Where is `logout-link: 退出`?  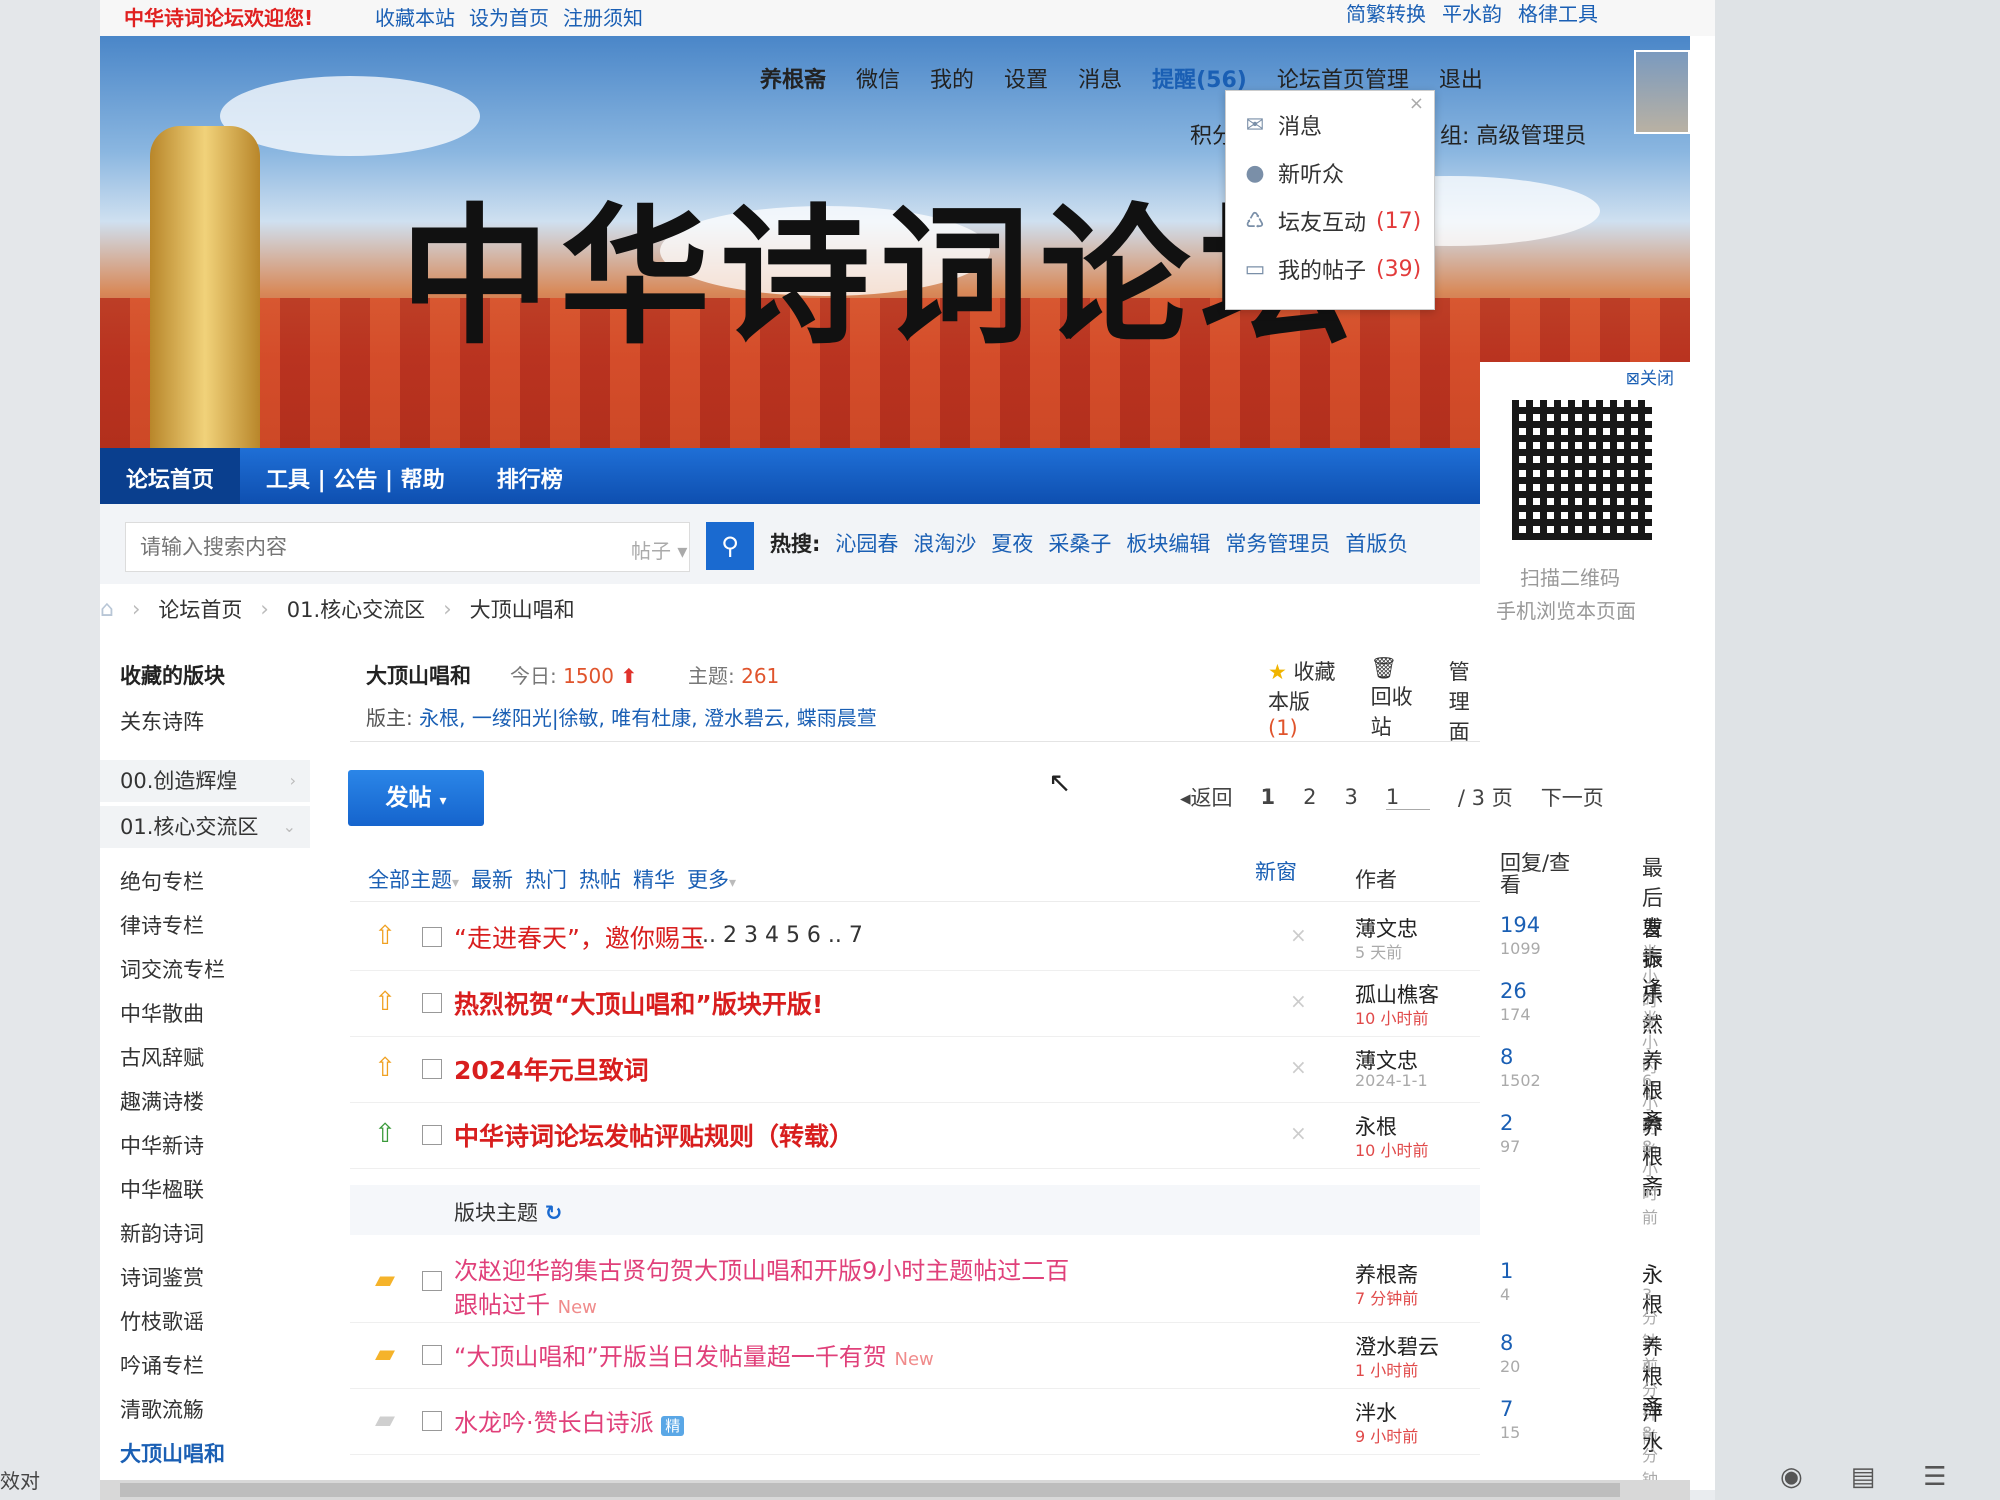 logout-link: 退出 is located at coordinates (1461, 78).